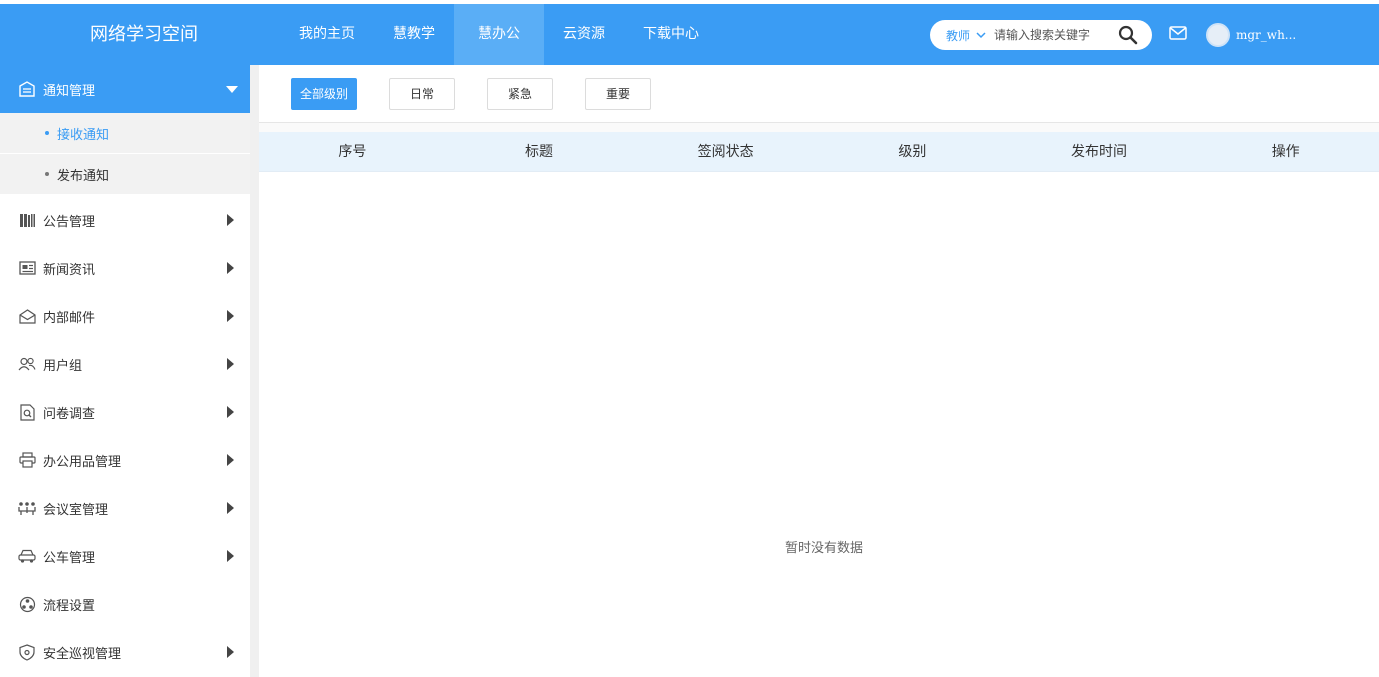 This screenshot has height=677, width=1379. I want to click on search-box: 教师, so click(1041, 35).